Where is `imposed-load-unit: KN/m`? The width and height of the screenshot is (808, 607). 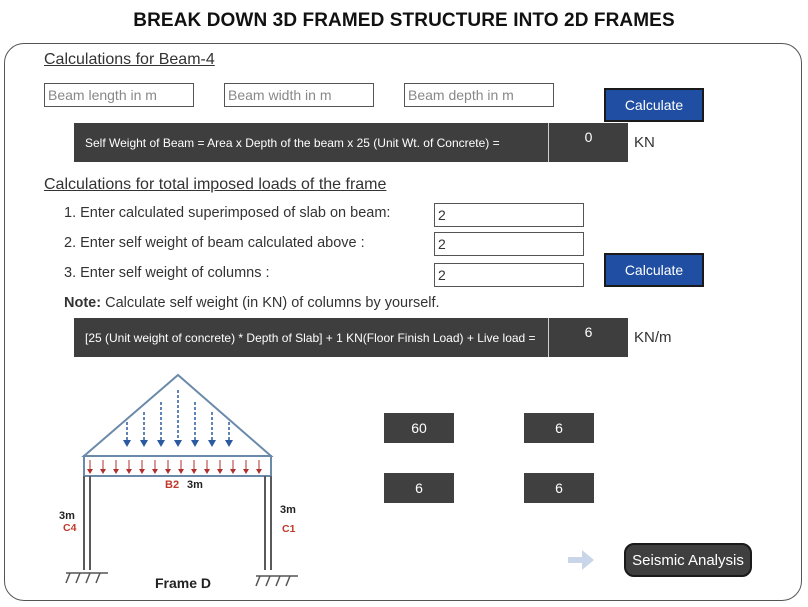
imposed-load-unit: KN/m is located at coordinates (653, 337).